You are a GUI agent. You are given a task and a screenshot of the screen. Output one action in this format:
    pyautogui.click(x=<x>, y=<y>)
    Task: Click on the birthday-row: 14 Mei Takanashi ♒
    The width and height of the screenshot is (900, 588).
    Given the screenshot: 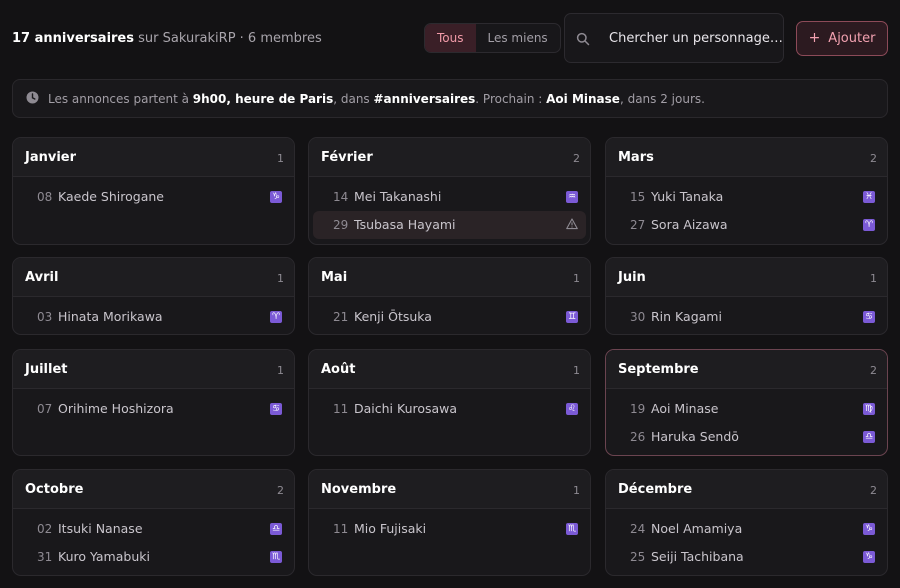 What is the action you would take?
    pyautogui.click(x=449, y=197)
    